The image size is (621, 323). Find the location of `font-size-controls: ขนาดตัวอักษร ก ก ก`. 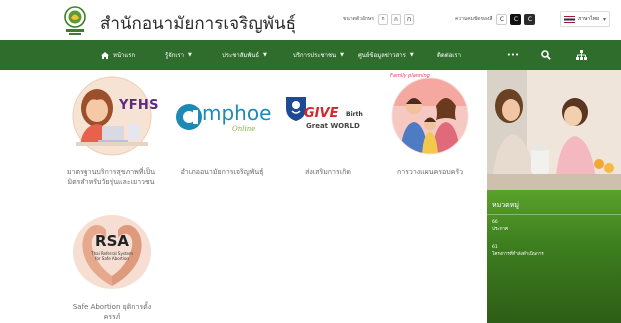

font-size-controls: ขนาดตัวอักษร ก ก ก is located at coordinates (380, 19).